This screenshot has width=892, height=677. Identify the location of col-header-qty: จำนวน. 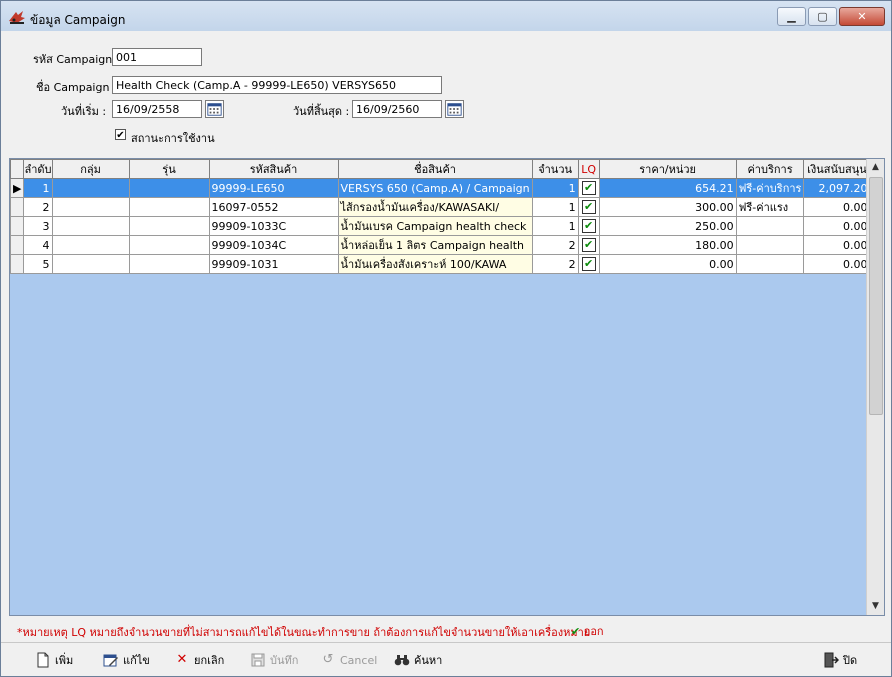
(555, 169).